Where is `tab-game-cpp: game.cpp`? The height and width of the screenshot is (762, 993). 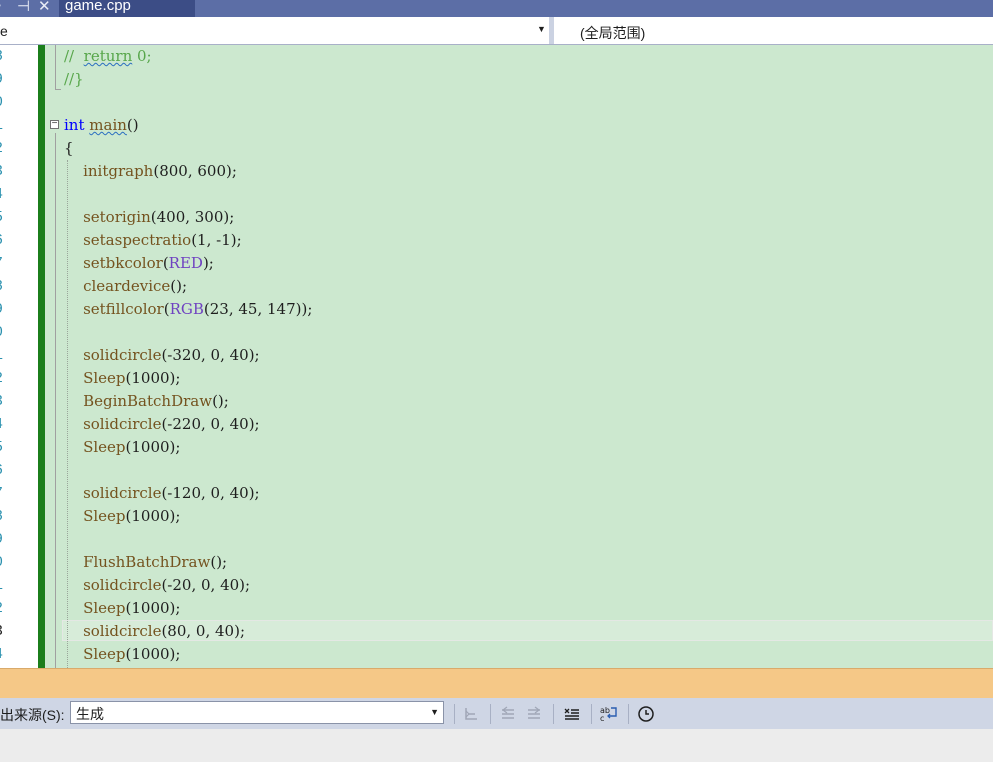
tab-game-cpp: game.cpp is located at coordinates (127, 8).